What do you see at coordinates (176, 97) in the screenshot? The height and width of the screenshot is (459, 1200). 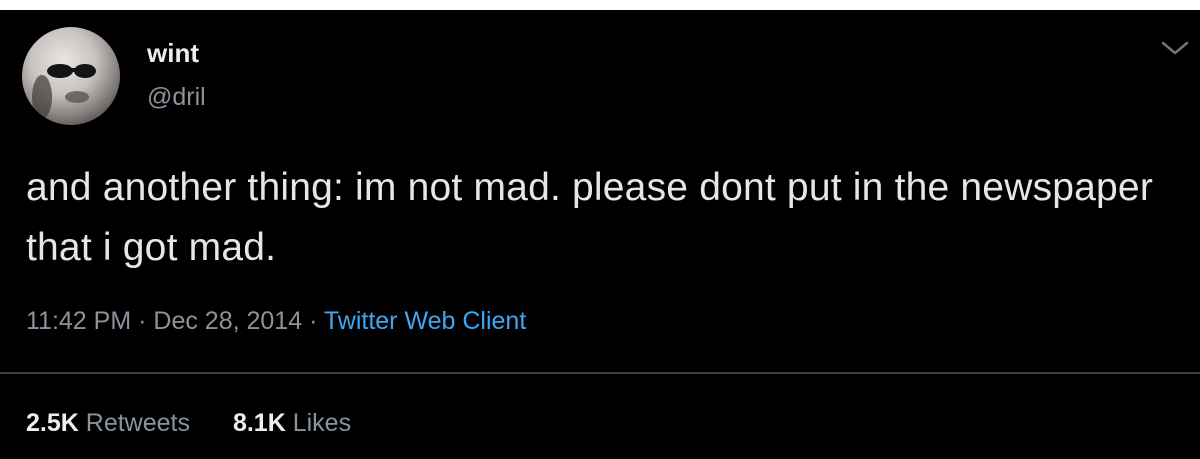 I see `author-handle: @dril` at bounding box center [176, 97].